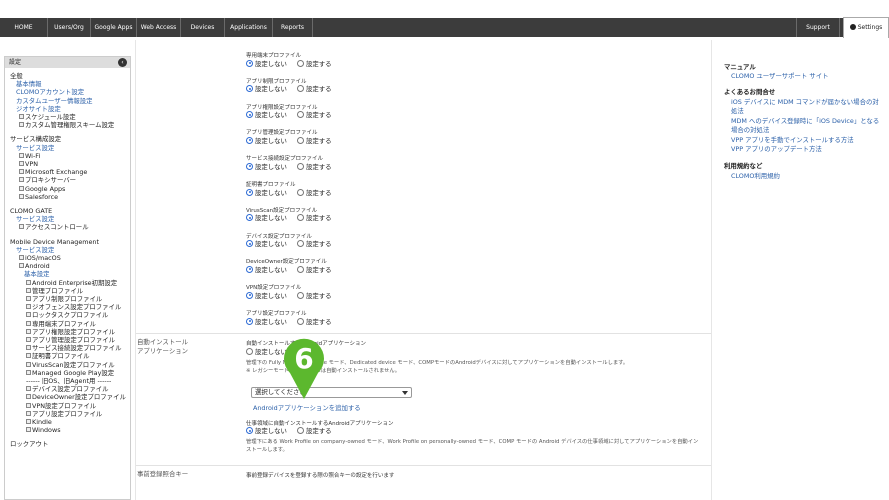 Image resolution: width=889 pixels, height=500 pixels. What do you see at coordinates (24, 27) in the screenshot?
I see `nav-home: HOME` at bounding box center [24, 27].